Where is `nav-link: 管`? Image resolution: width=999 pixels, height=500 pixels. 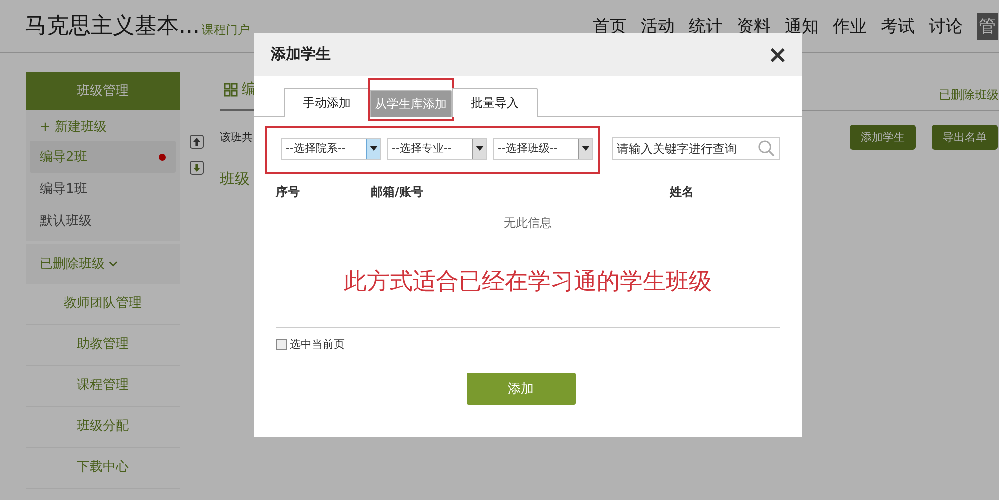 nav-link: 管 is located at coordinates (987, 26).